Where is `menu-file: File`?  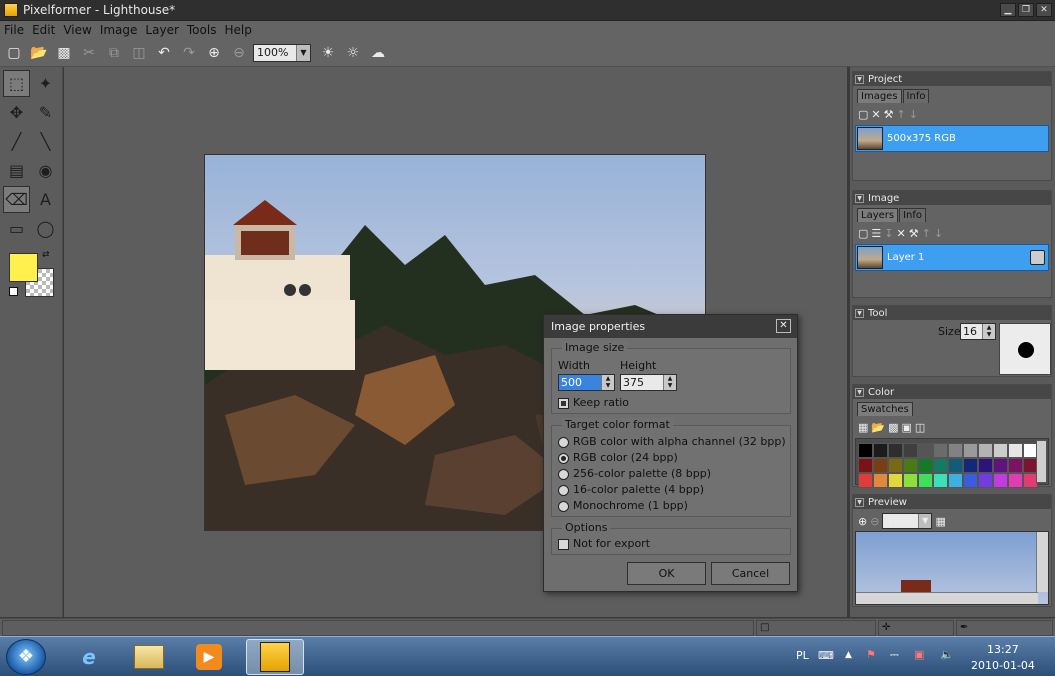 menu-file: File is located at coordinates (14, 30).